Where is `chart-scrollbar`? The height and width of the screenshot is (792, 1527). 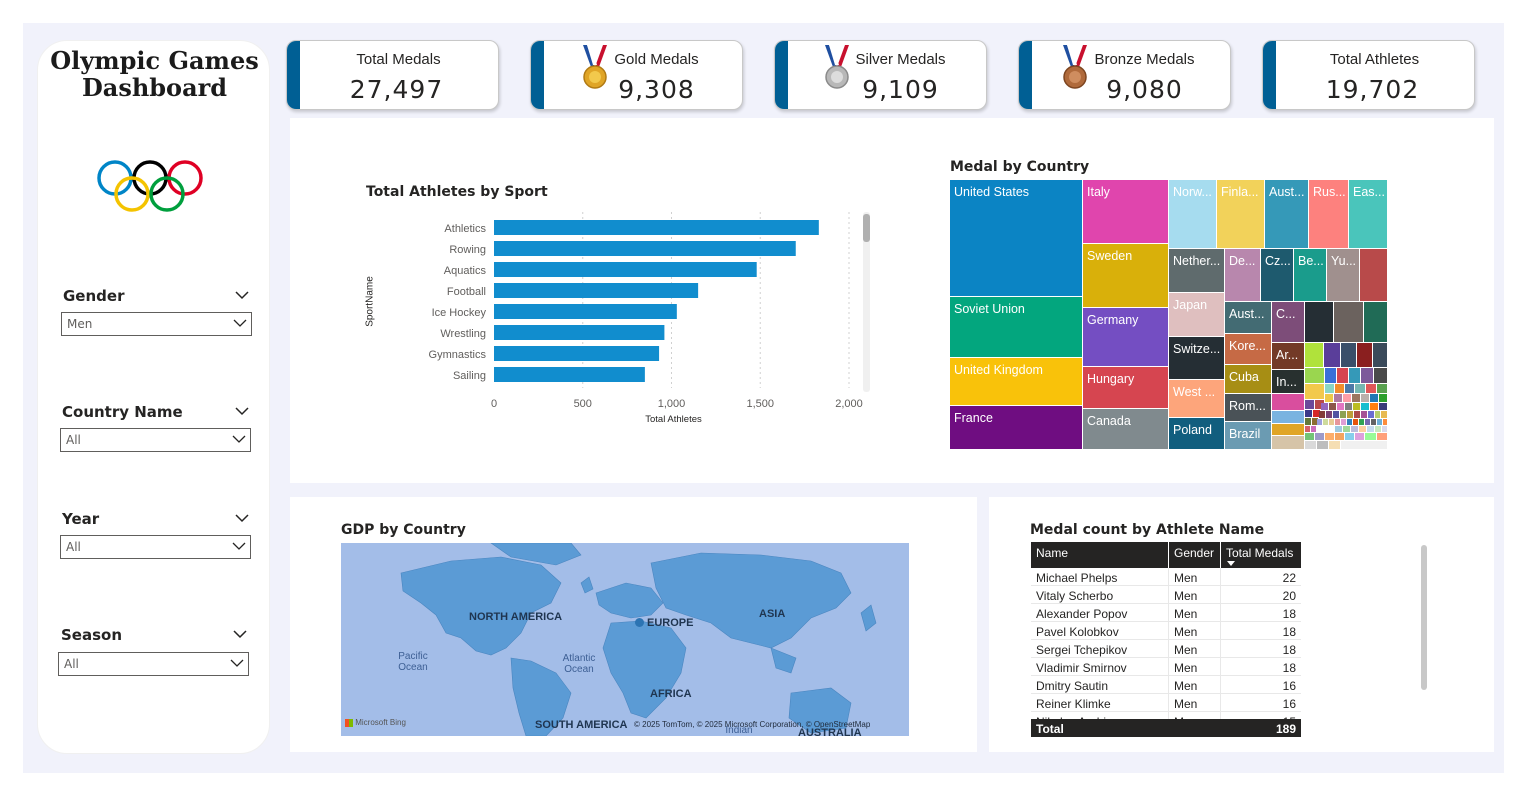
chart-scrollbar is located at coordinates (866, 302).